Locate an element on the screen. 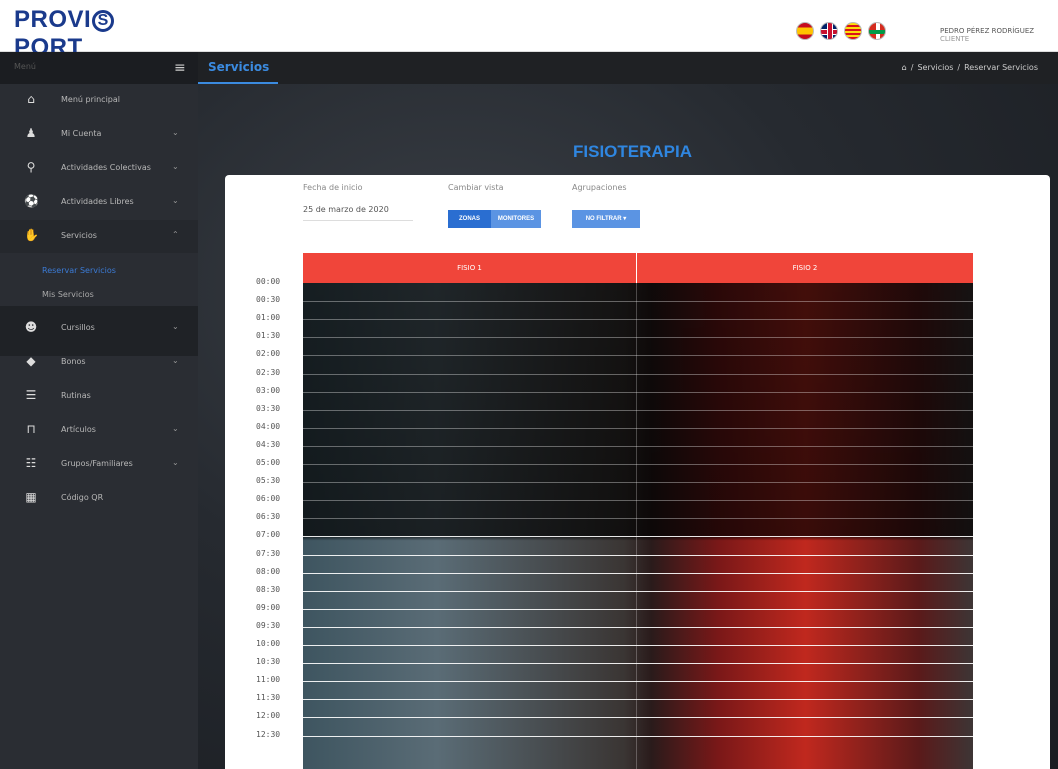  time-slot-label: 02:00 is located at coordinates (268, 354).